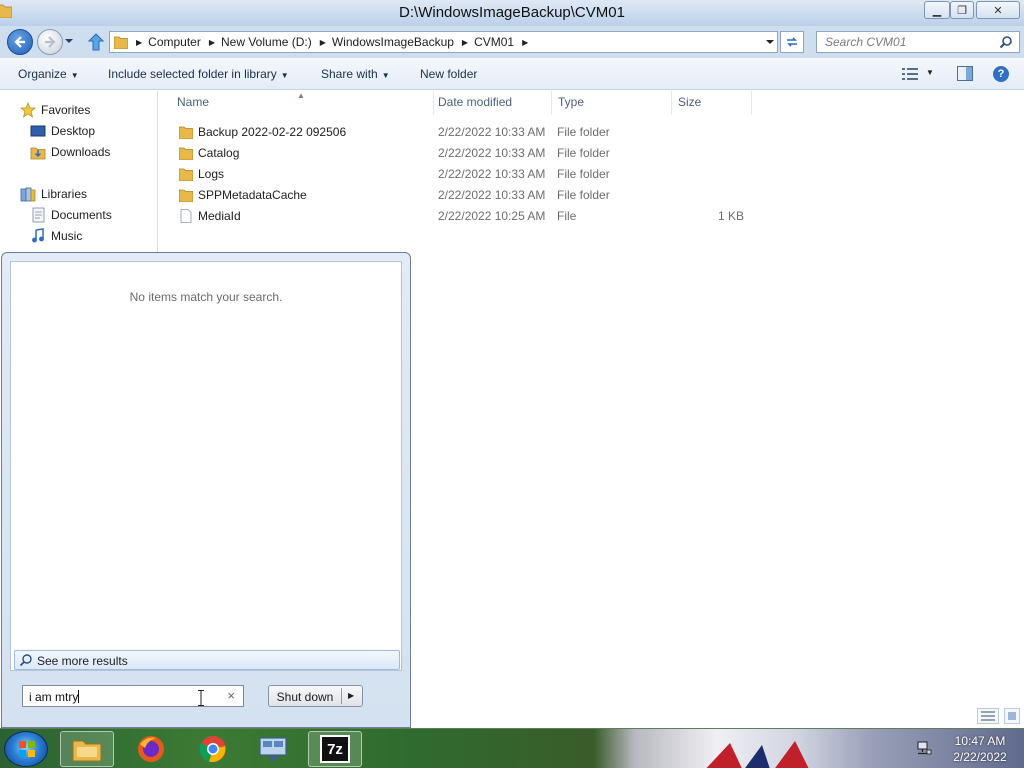 This screenshot has width=1024, height=768. I want to click on organize-label: Organize, so click(42, 74).